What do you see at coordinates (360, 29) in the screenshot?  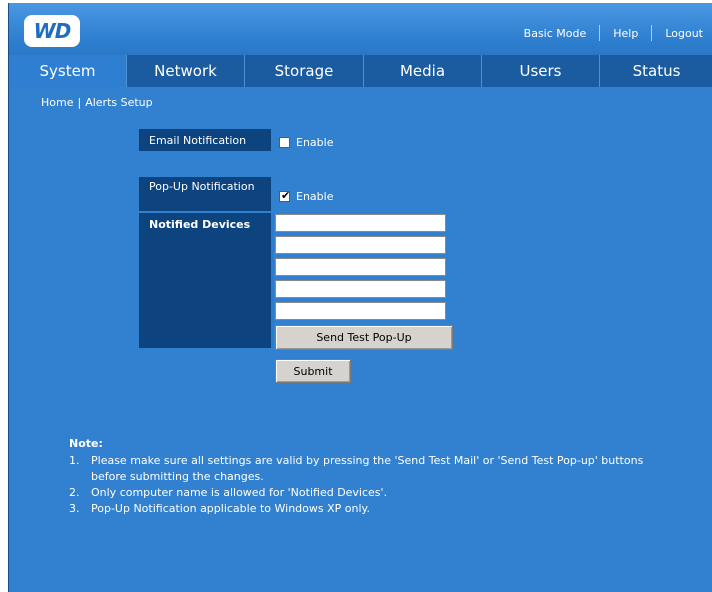 I see `top-bar: WD Basic Mode Help Logout` at bounding box center [360, 29].